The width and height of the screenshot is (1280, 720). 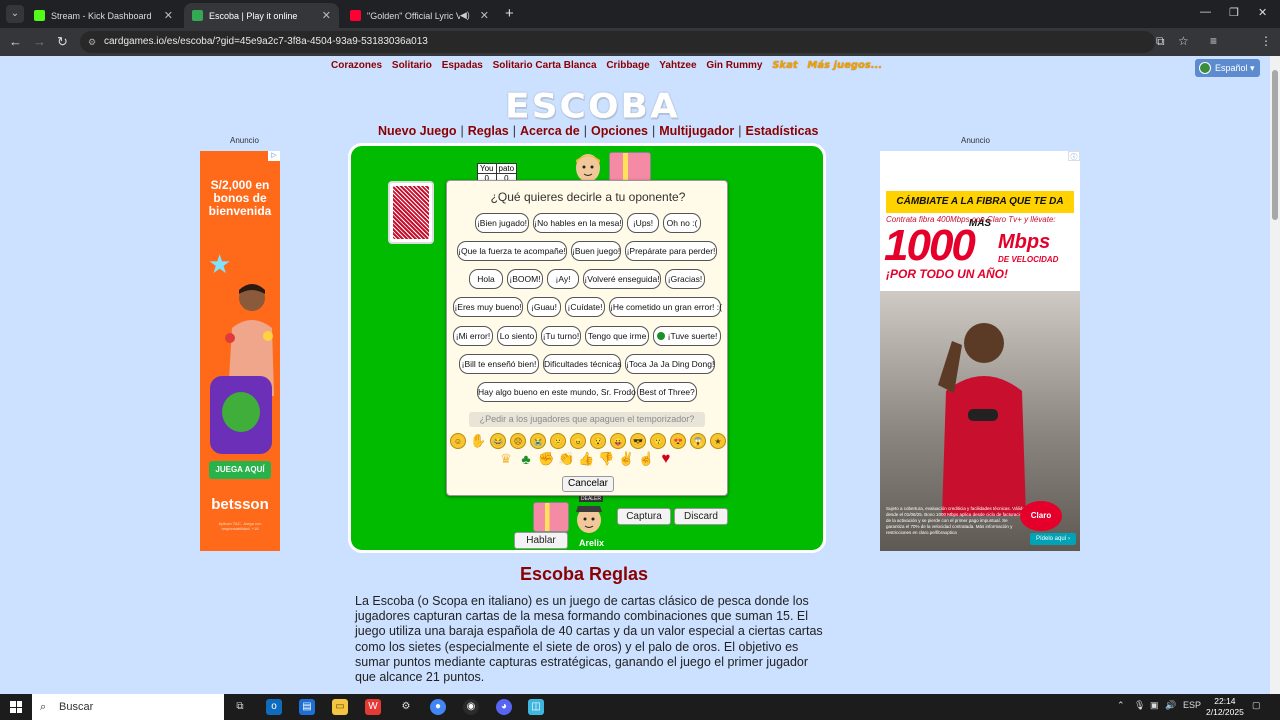 What do you see at coordinates (566, 459) in the screenshot?
I see `clap-emoji-icon: 👏` at bounding box center [566, 459].